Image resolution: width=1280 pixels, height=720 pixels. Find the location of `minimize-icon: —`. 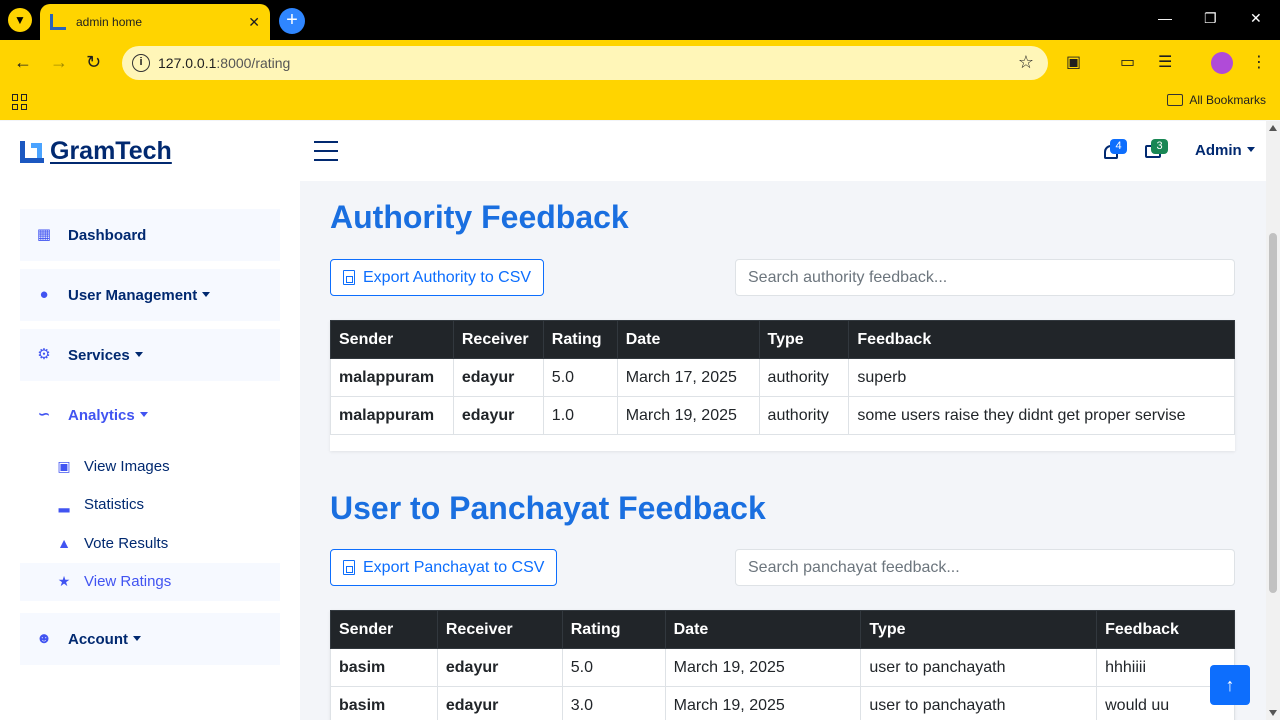

minimize-icon: — is located at coordinates (1165, 18).